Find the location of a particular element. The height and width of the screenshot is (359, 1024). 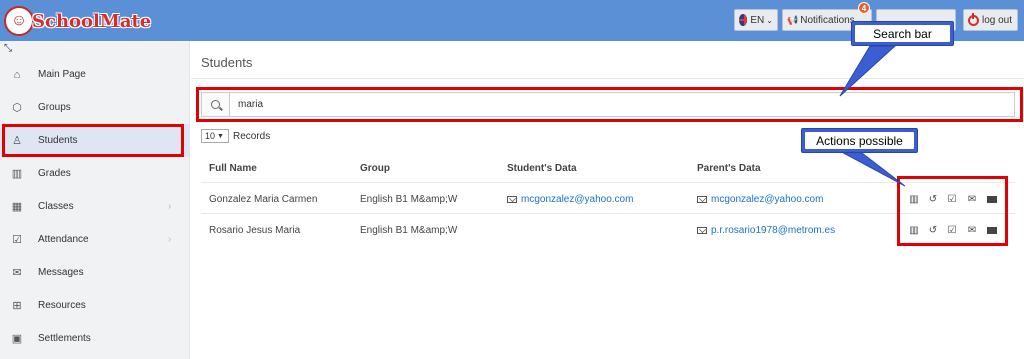

actions-callout-pointer is located at coordinates (871, 168).